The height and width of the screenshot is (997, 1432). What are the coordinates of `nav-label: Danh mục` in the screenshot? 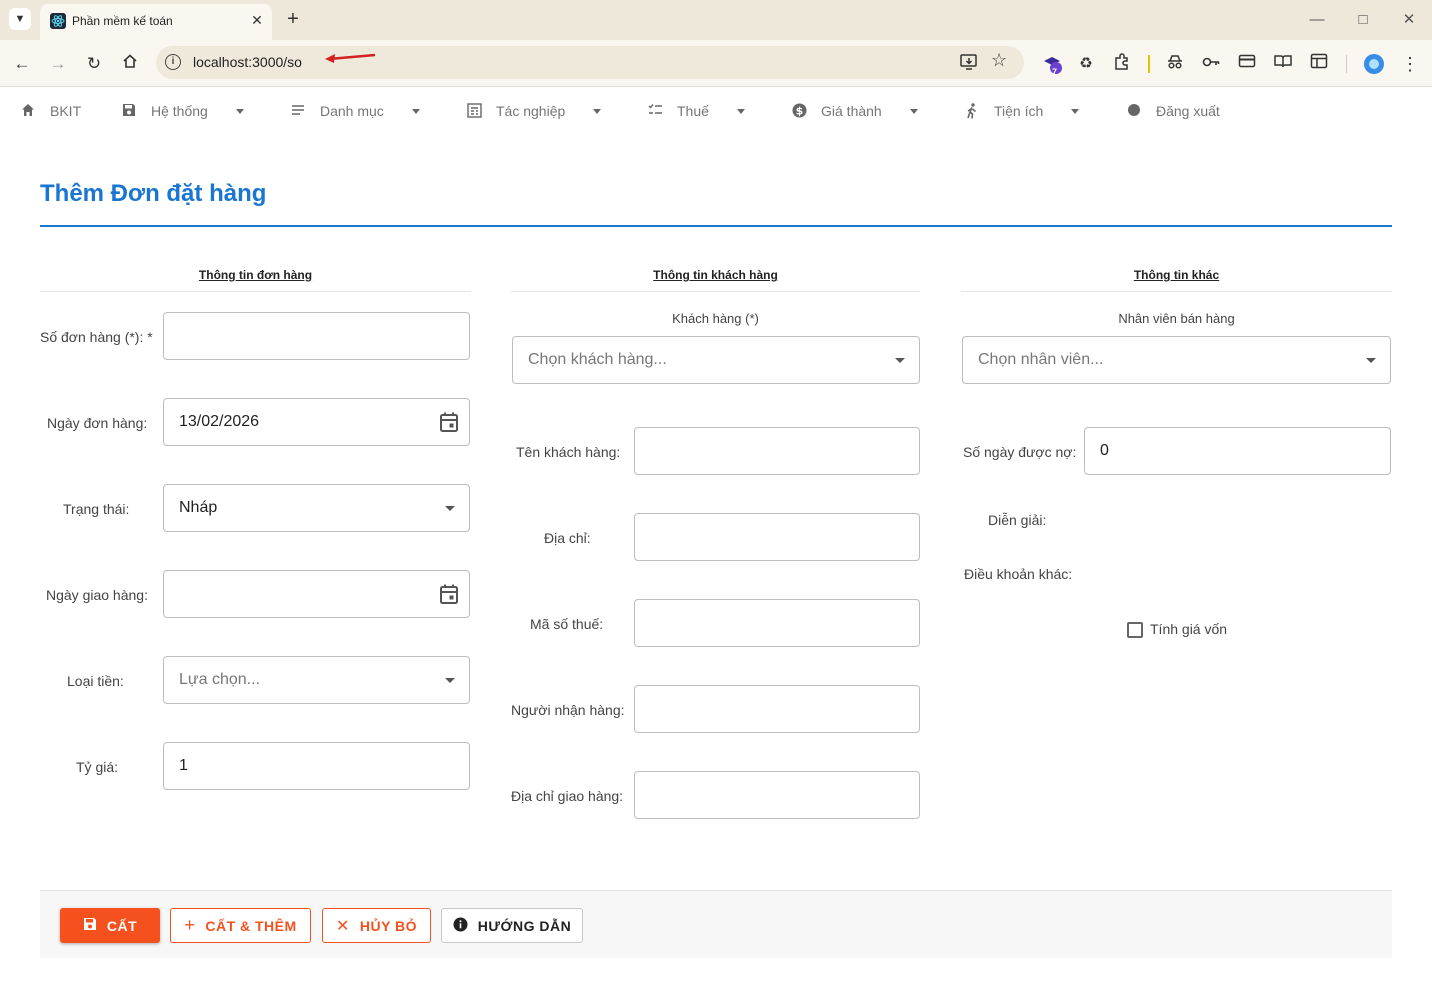 It's located at (352, 111).